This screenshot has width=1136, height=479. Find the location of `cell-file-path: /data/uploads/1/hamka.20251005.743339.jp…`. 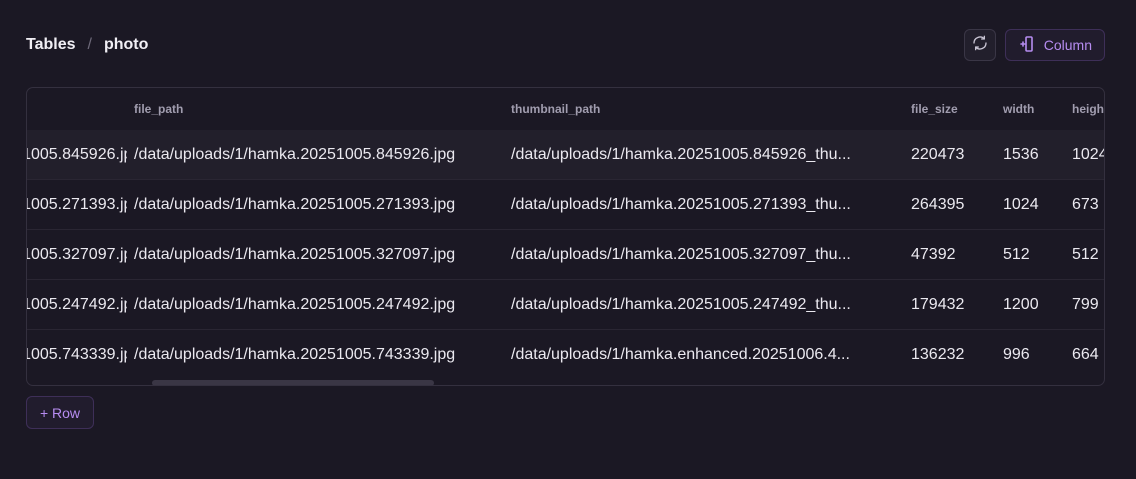

cell-file-path: /data/uploads/1/hamka.20251005.743339.jp… is located at coordinates (315, 355).